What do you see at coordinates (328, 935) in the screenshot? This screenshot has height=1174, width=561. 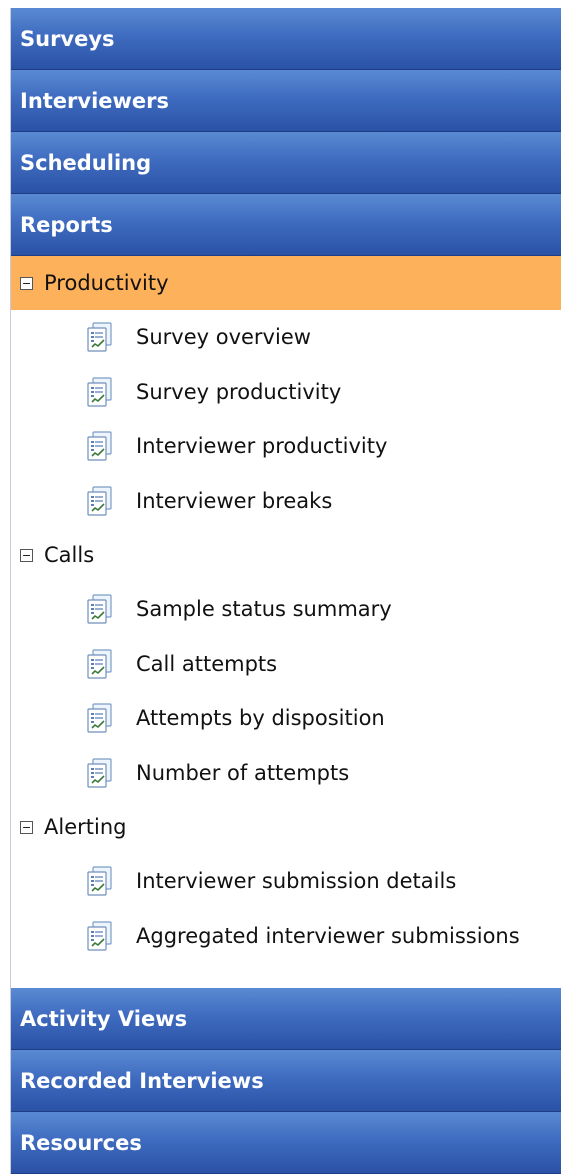 I see `report-item-label: Aggregated interviewer submissions` at bounding box center [328, 935].